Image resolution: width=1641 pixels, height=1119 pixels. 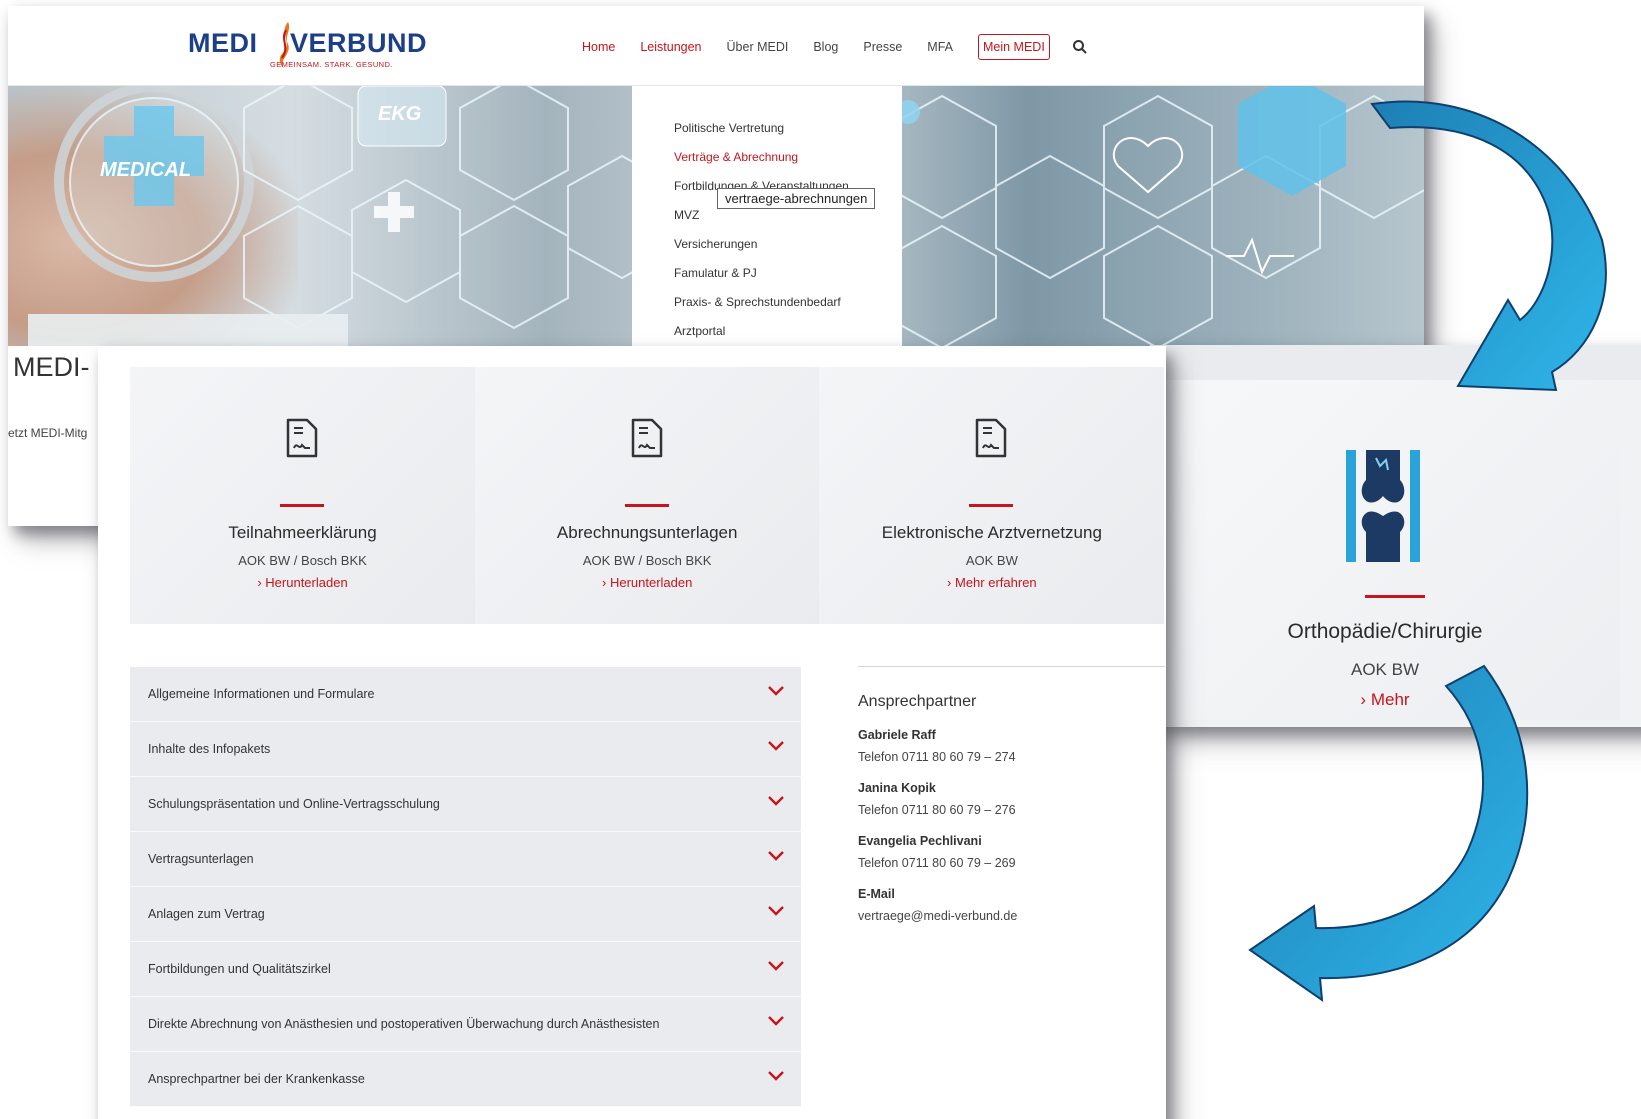 I want to click on link-label: Mehr erfahren, so click(x=996, y=582).